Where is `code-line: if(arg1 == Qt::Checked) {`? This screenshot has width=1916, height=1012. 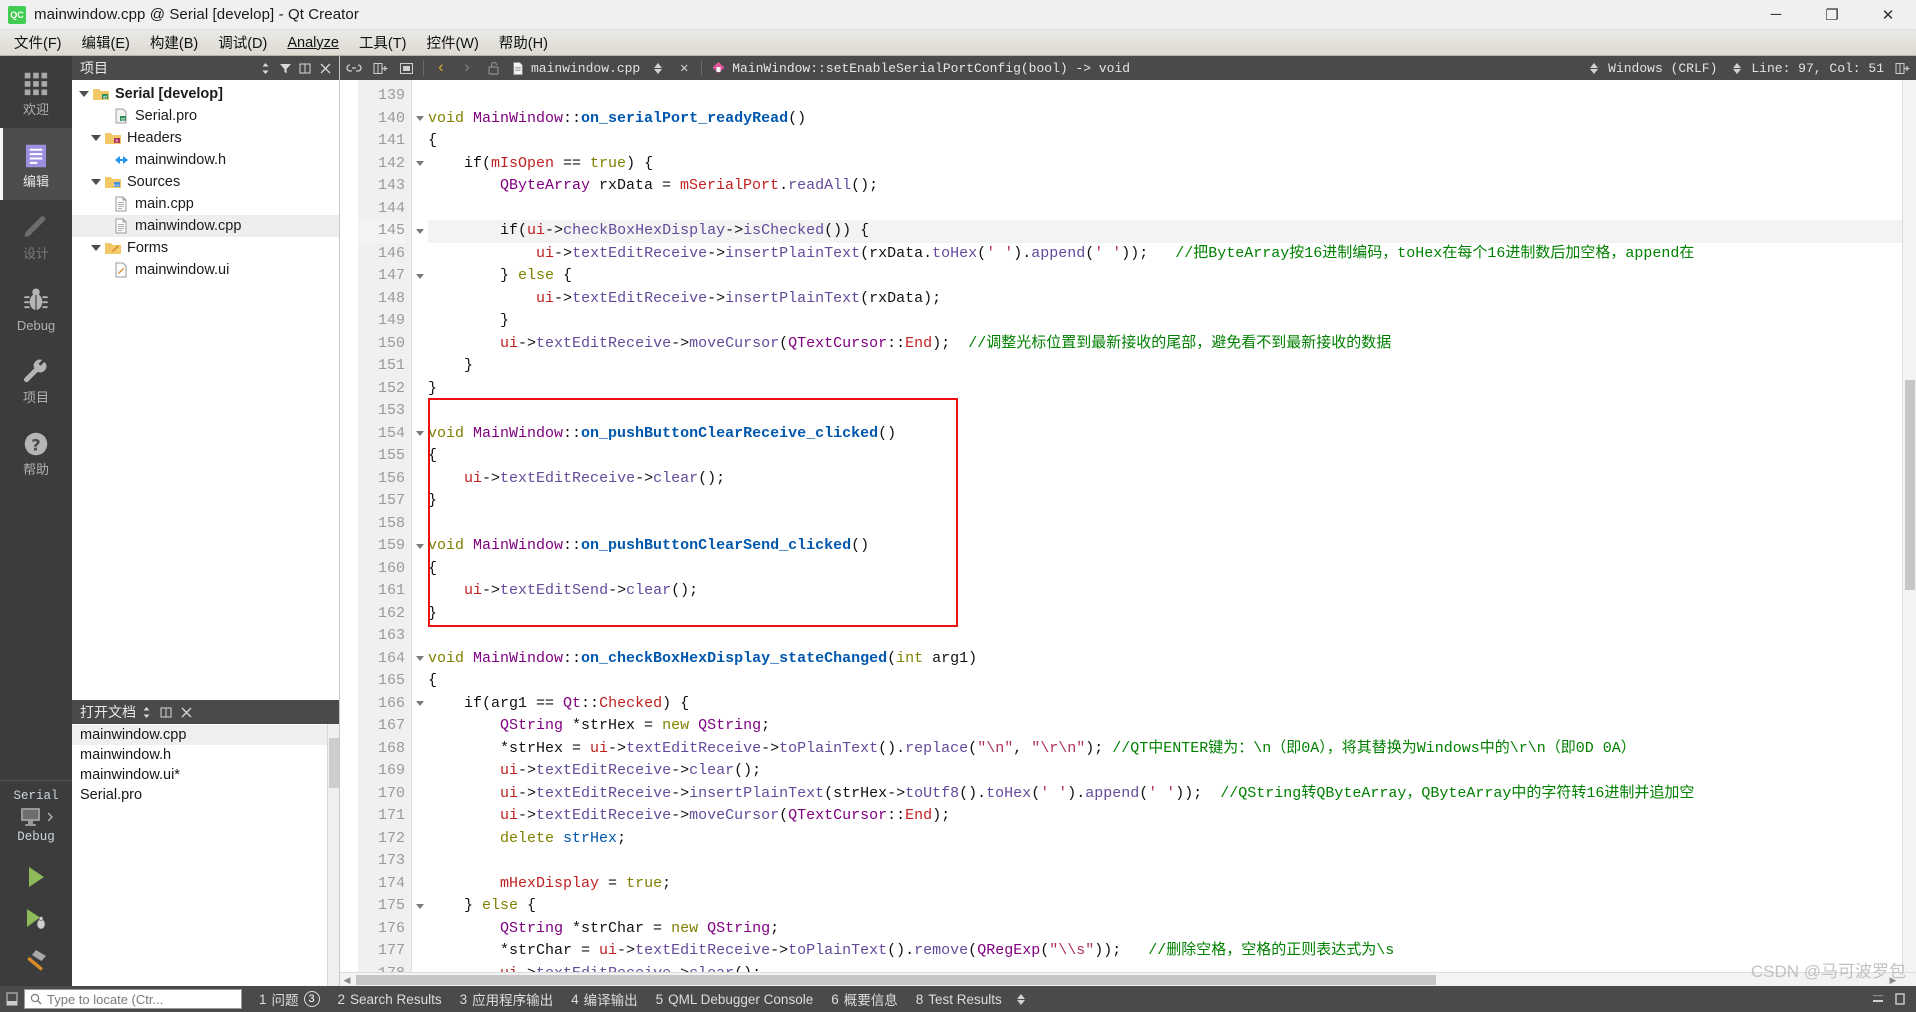
code-line: if(arg1 == Qt::Checked) { is located at coordinates (1172, 704).